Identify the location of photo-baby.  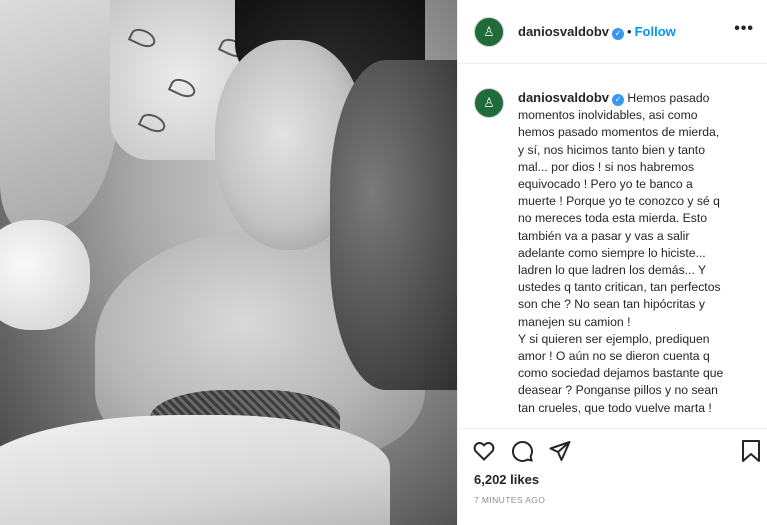
(45, 275).